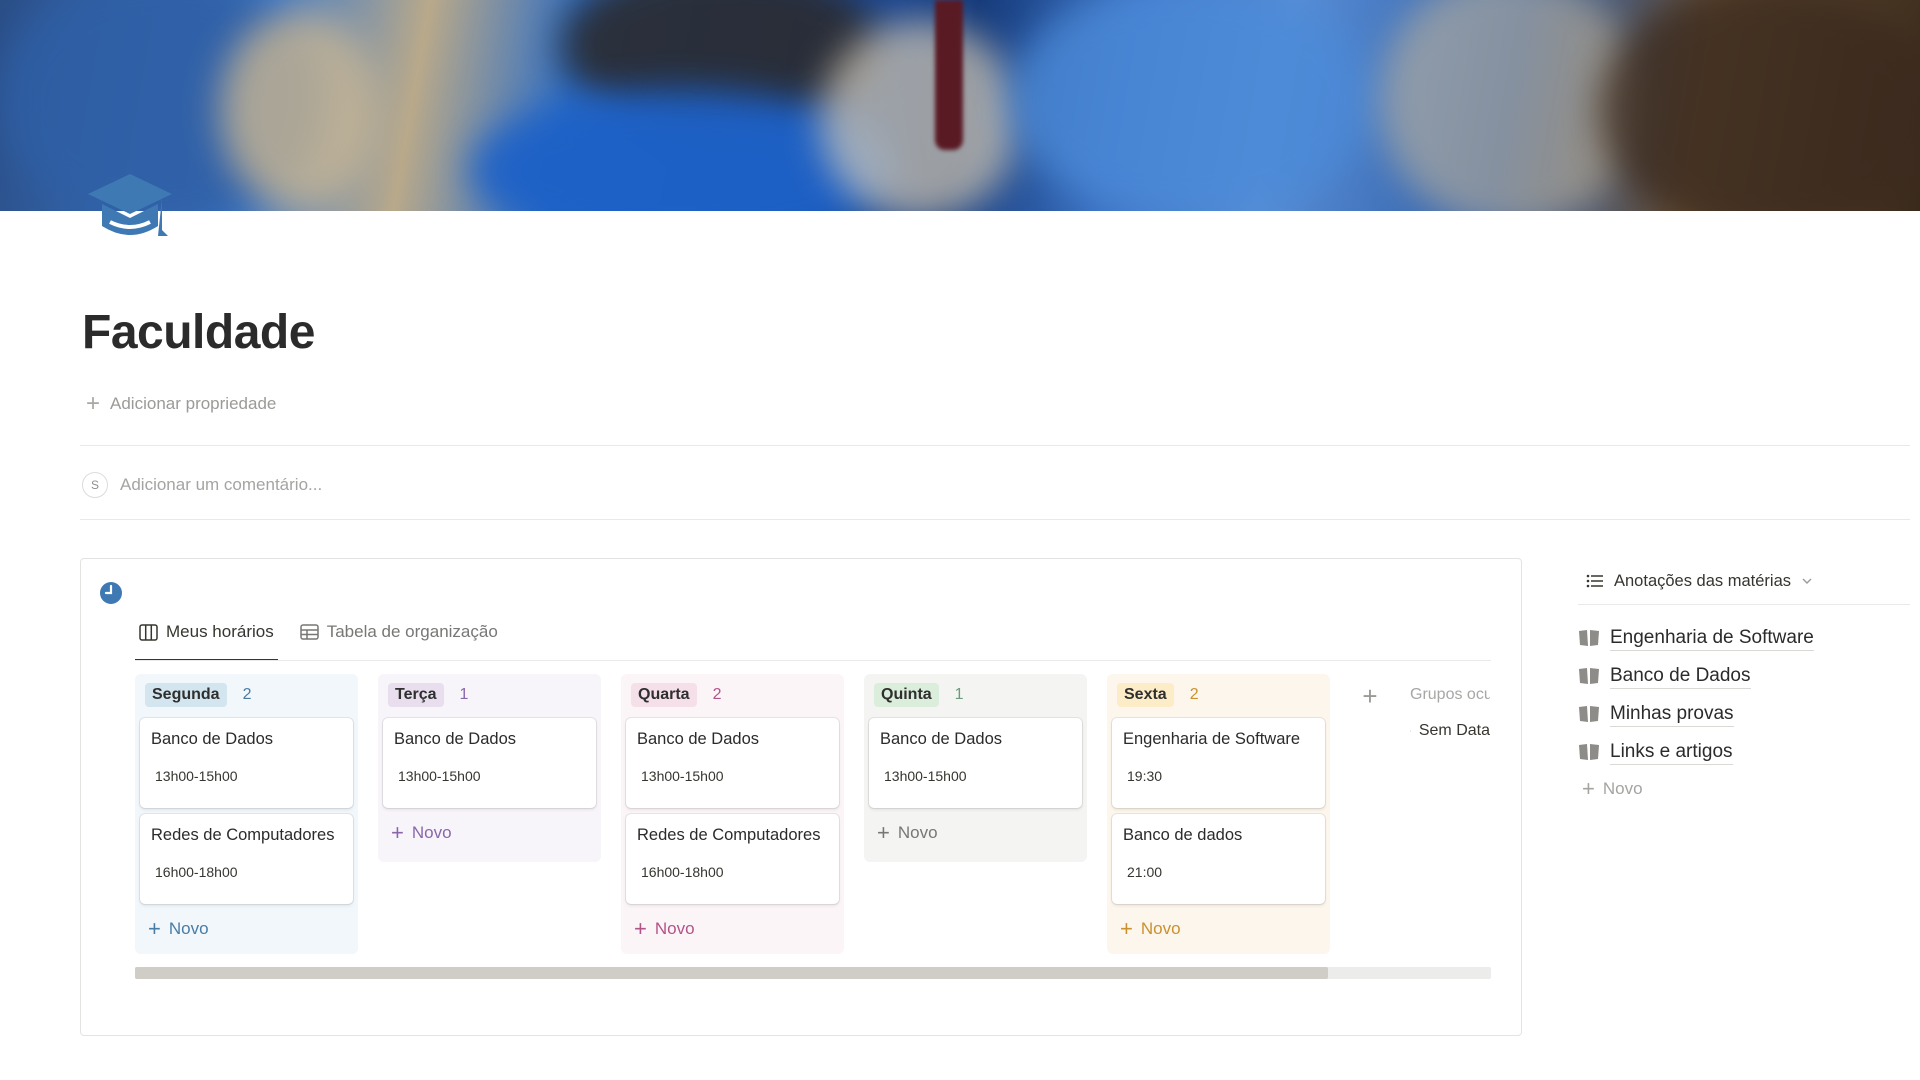  I want to click on notes-item: Engenharia de Software, so click(1744, 638).